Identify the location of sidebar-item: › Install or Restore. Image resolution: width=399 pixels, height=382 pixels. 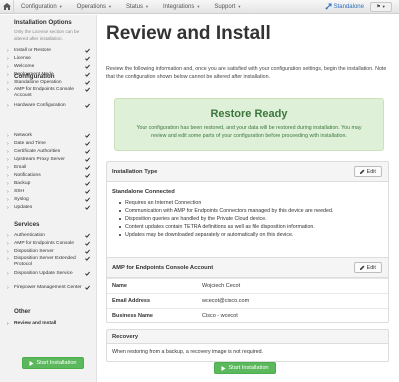
(48, 51).